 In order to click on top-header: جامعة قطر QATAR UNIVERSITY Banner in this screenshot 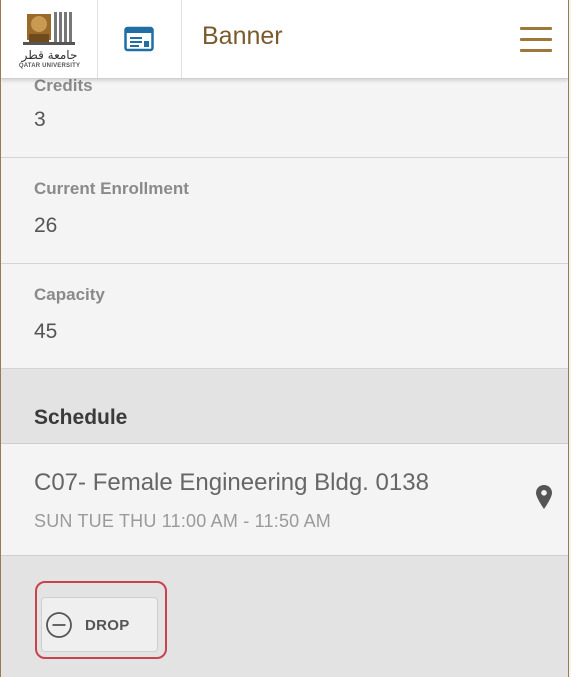, I will do `click(284, 39)`.